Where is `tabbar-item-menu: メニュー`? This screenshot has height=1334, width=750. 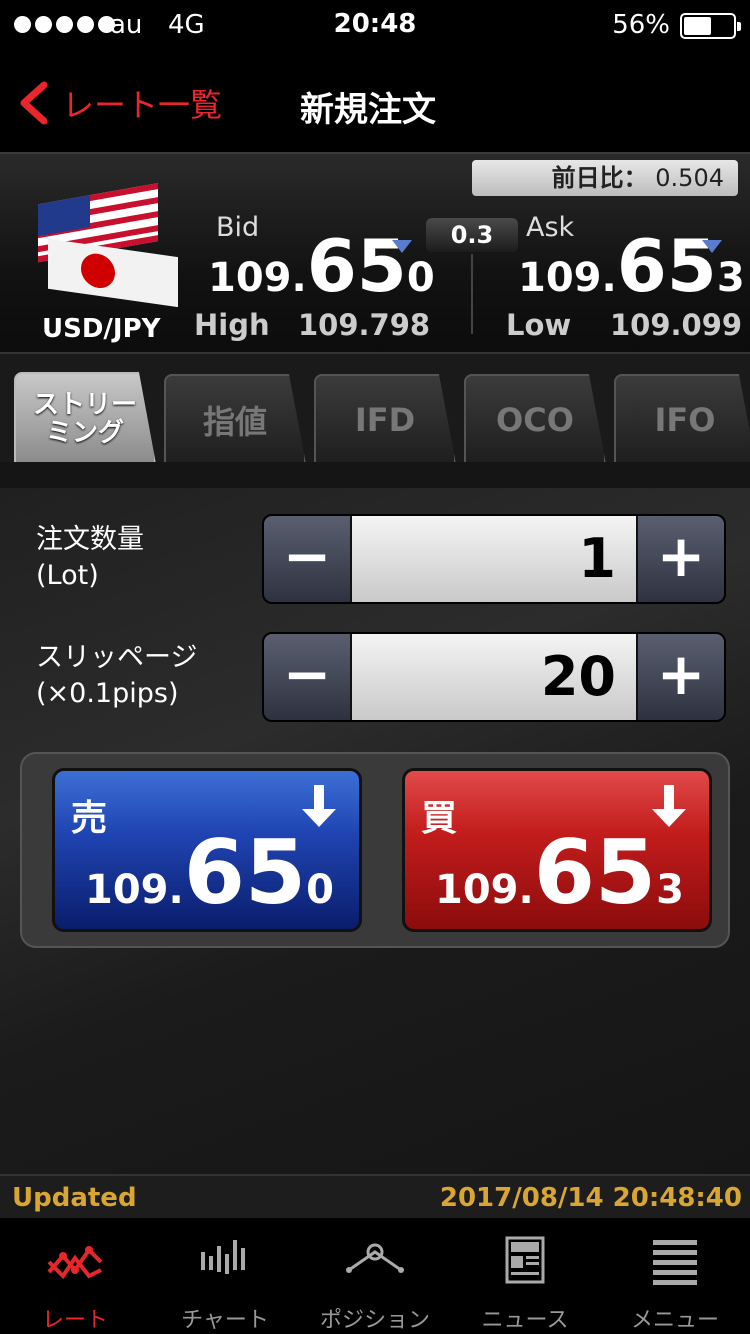
tabbar-item-menu: メニュー is located at coordinates (675, 1276).